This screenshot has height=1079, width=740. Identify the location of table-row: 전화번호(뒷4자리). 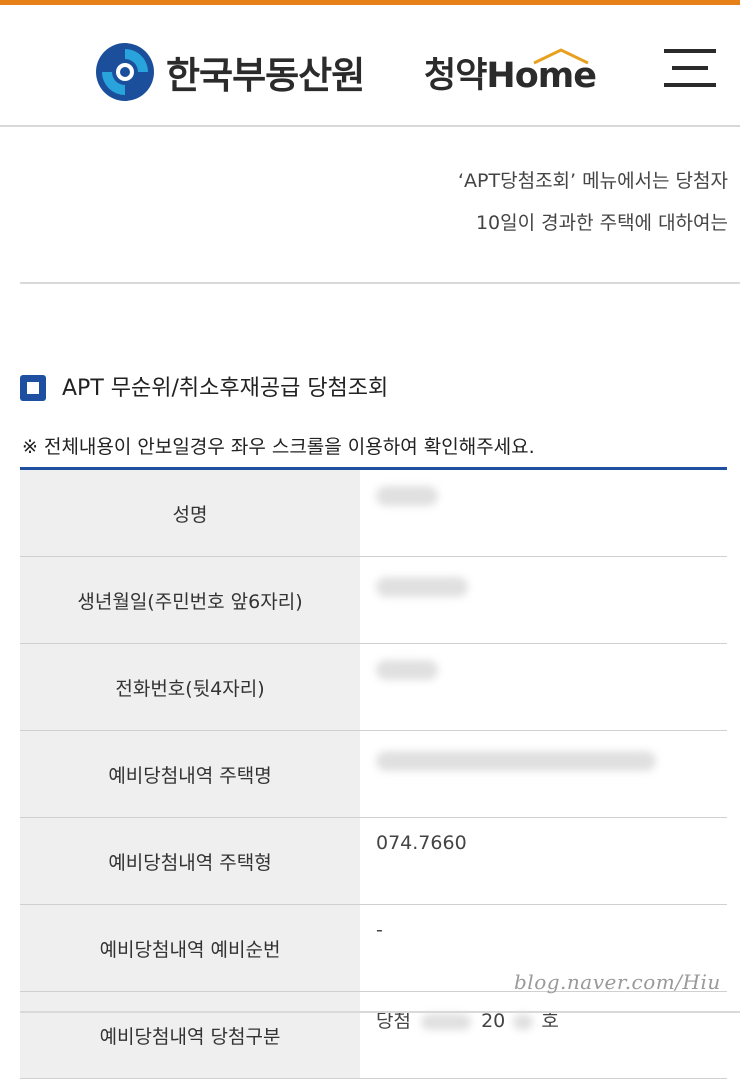
(373, 687).